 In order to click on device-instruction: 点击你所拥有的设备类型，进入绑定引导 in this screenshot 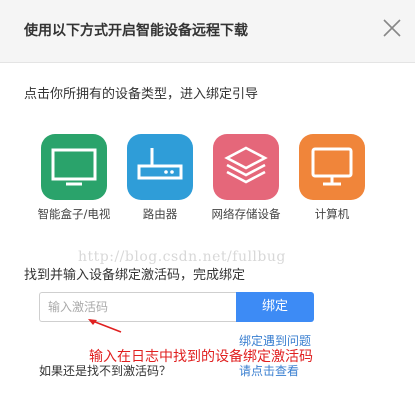, I will do `click(141, 94)`.